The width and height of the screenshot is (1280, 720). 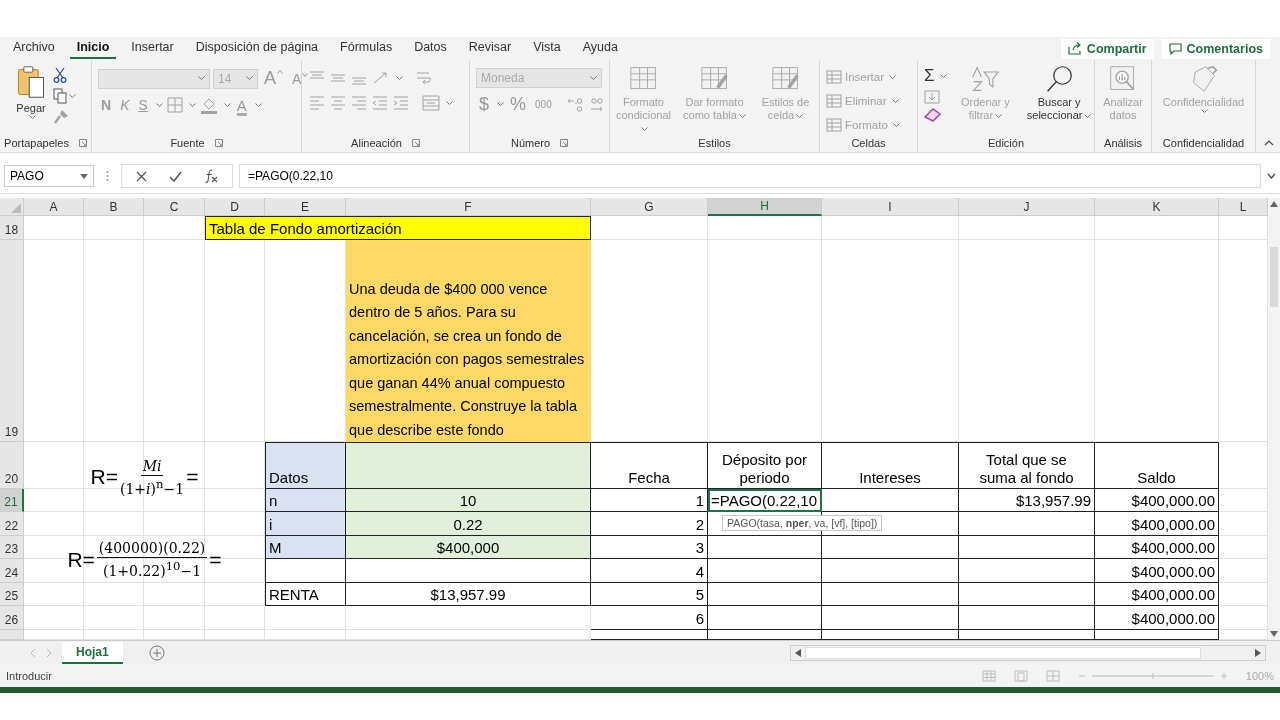 I want to click on formula-input: =PAGO(0.22,10, so click(x=750, y=176).